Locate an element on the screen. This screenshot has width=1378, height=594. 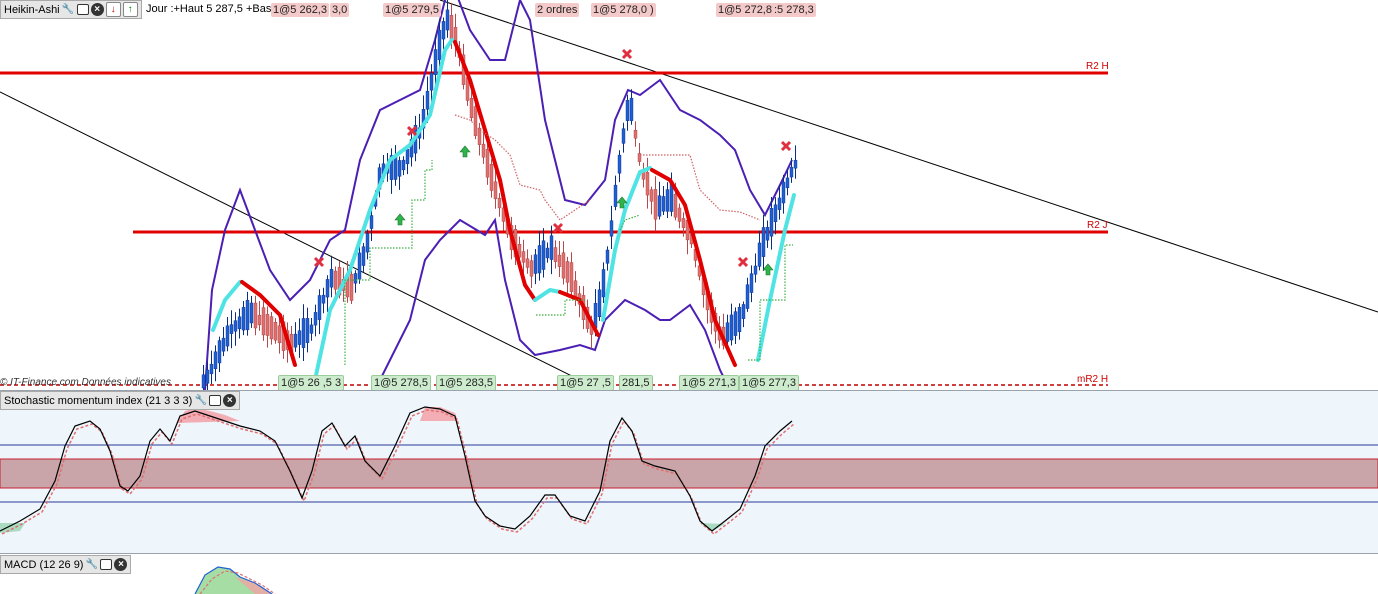
order-tag-sell: 2 ordres is located at coordinates (557, 10).